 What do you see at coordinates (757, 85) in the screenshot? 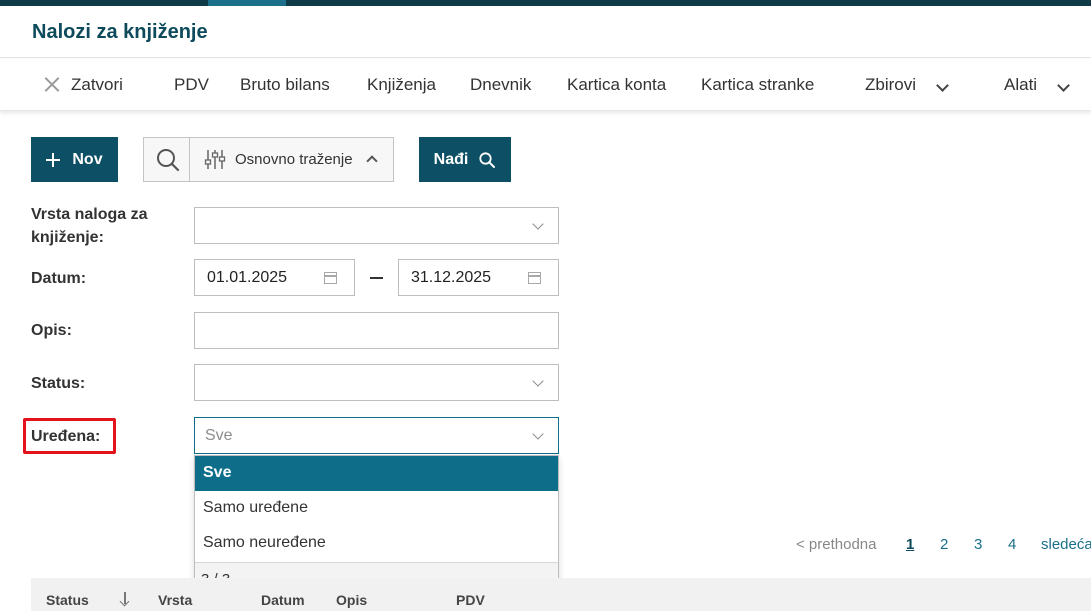
I see `menu-item-kartica-stranke: Kartica stranke` at bounding box center [757, 85].